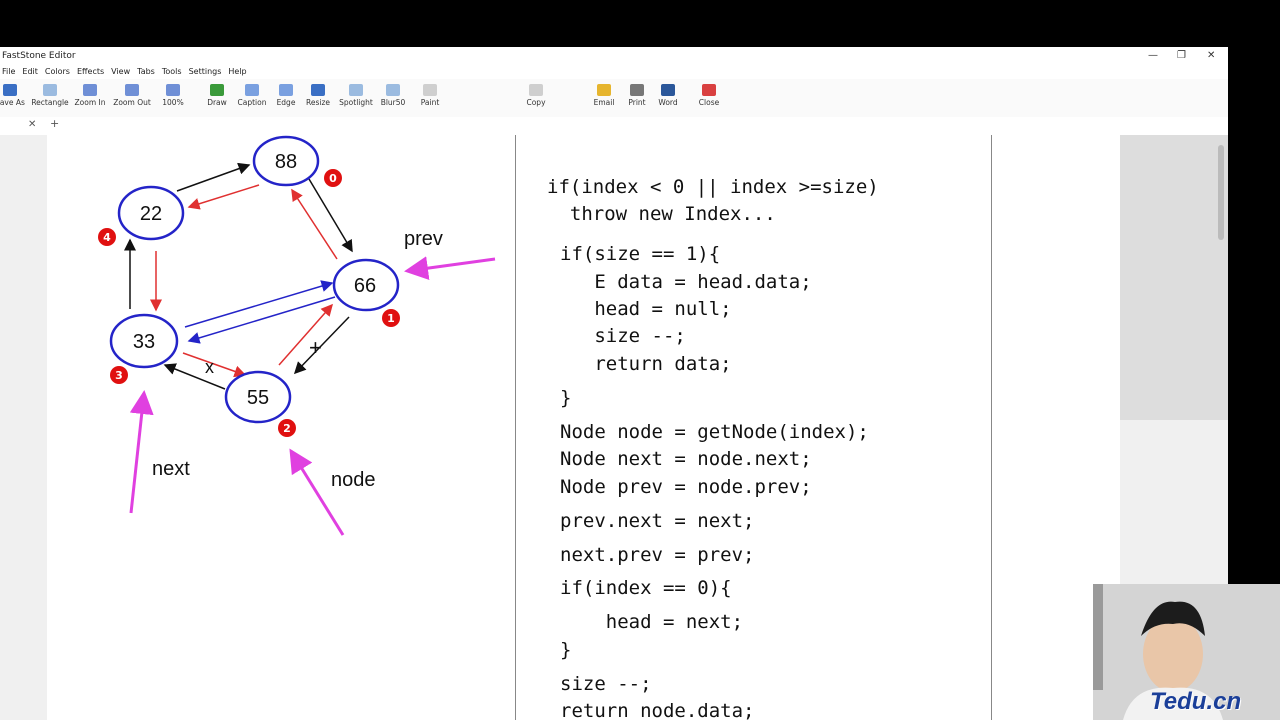 This screenshot has width=1280, height=720. I want to click on toolbar-button-rectangle: Rectangle, so click(50, 94).